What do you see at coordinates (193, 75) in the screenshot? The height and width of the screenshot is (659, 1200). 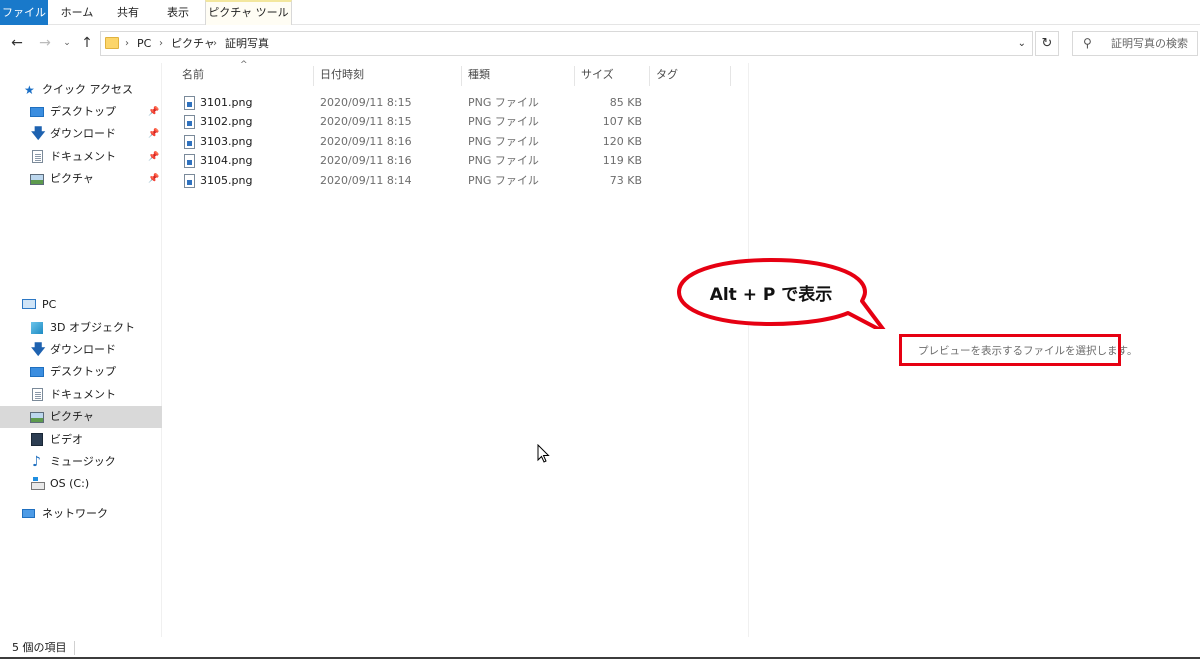 I see `column-header-name: 名前` at bounding box center [193, 75].